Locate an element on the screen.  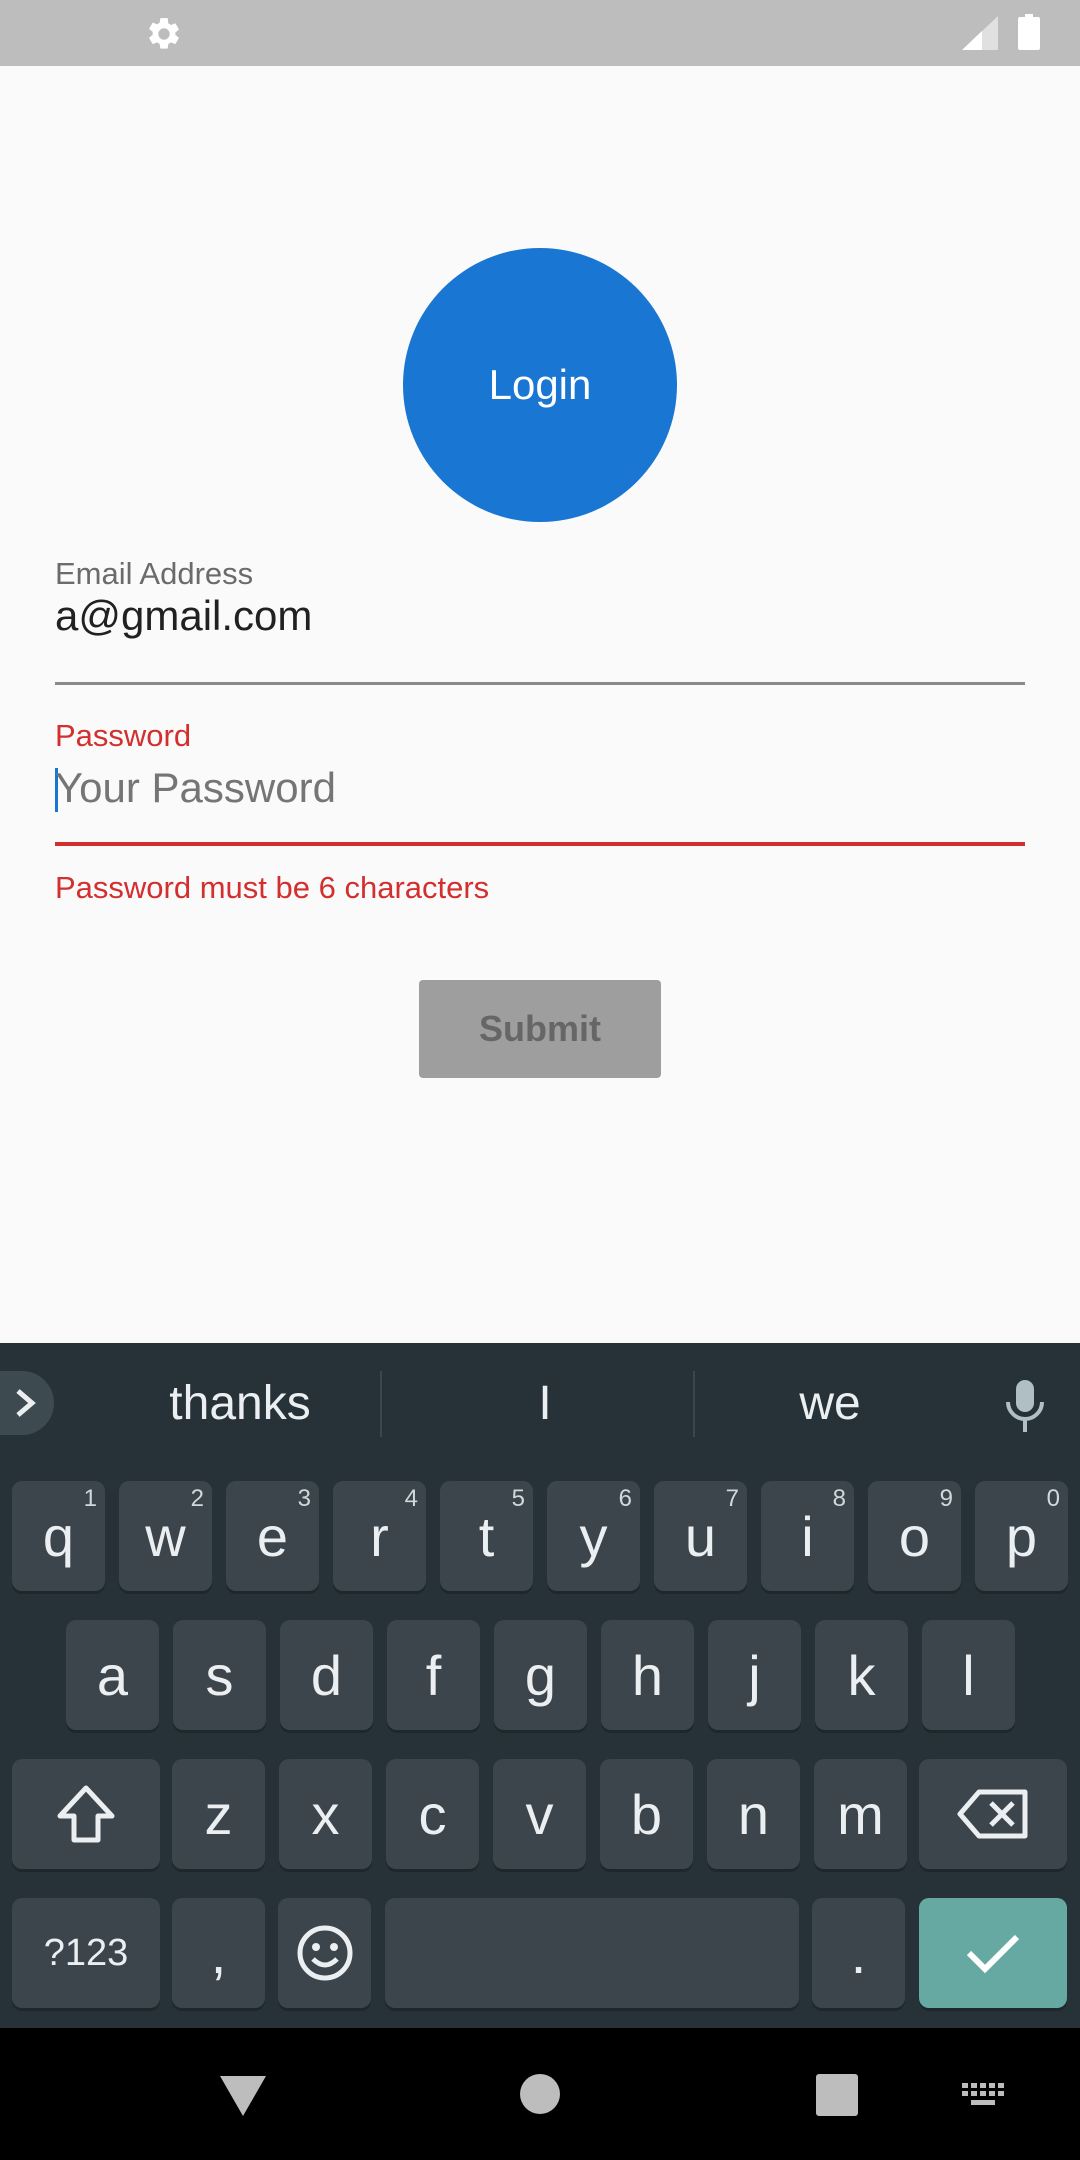
key-label: r is located at coordinates (379, 1536).